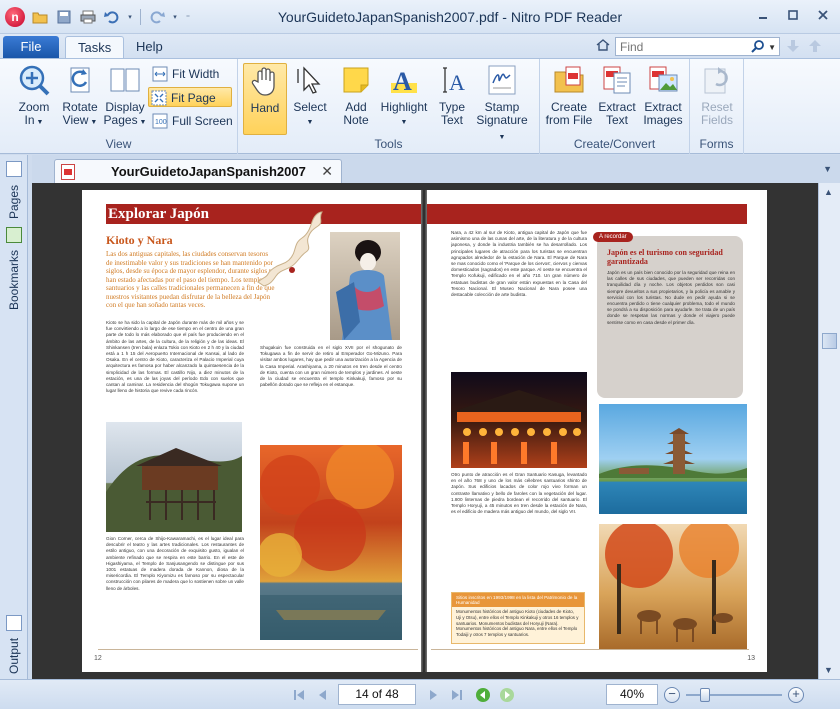 This screenshot has width=840, height=709. I want to click on zoom-level-field: 40%, so click(632, 694).